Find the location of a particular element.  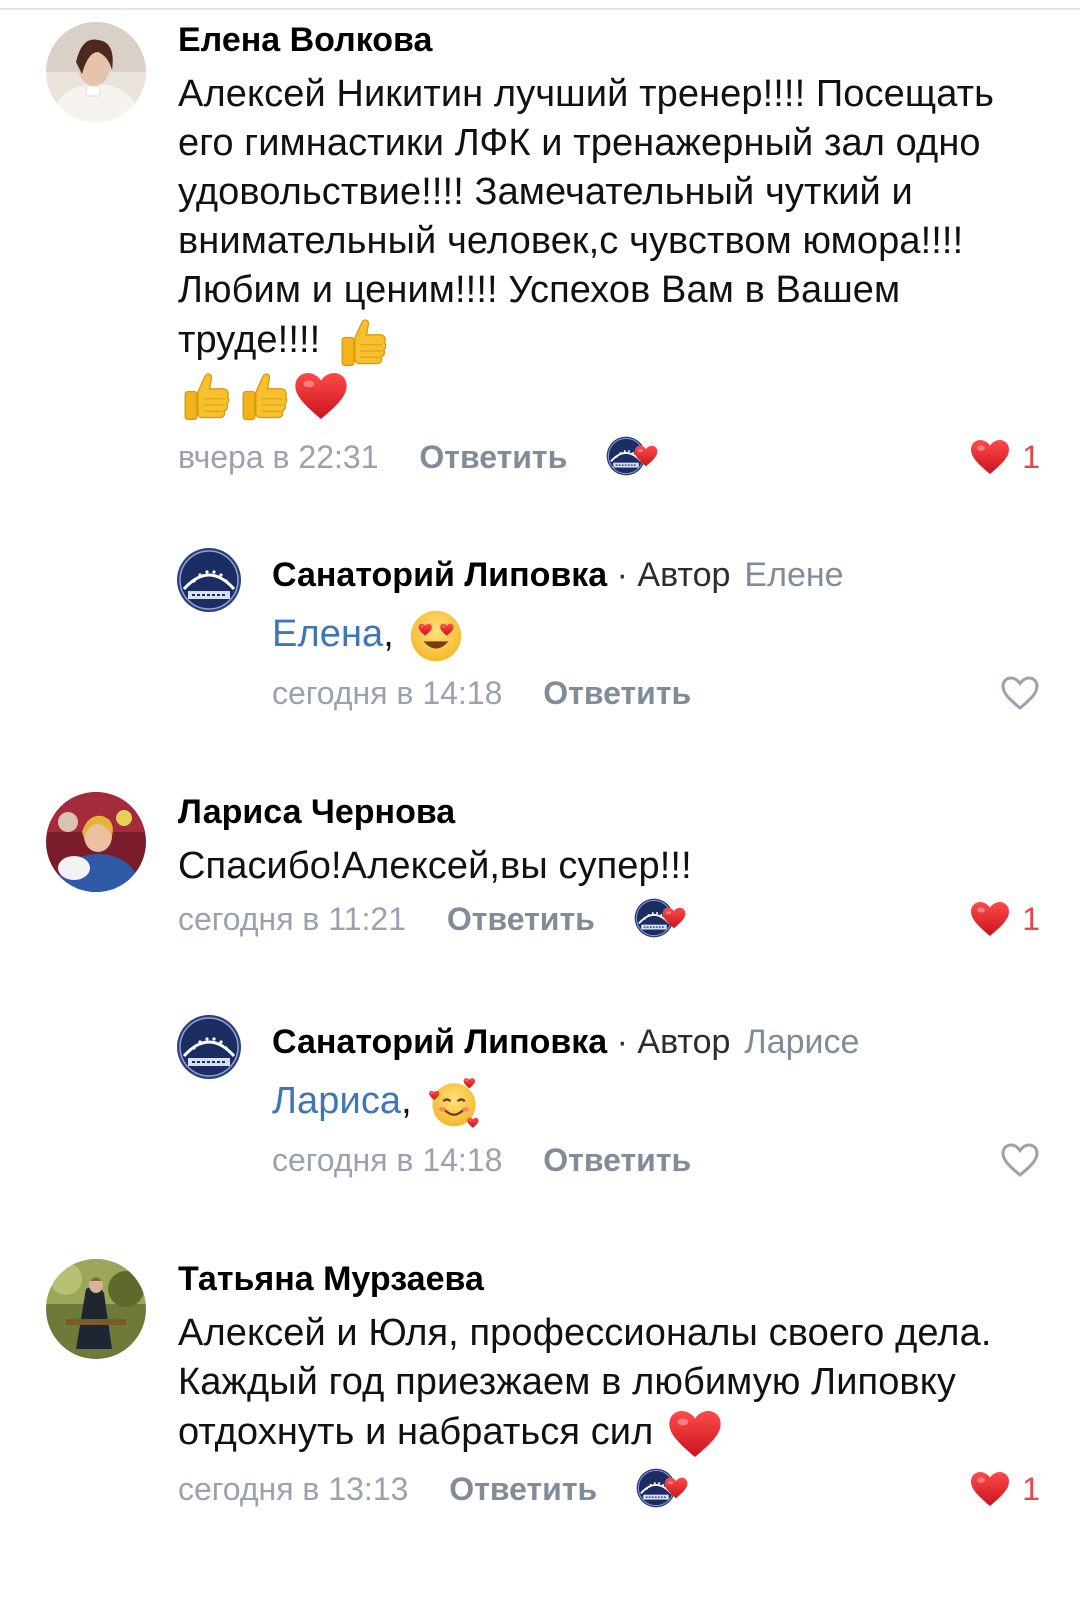

comment-author: Санаторий Липовка · Автор Ларисе is located at coordinates (656, 1042).